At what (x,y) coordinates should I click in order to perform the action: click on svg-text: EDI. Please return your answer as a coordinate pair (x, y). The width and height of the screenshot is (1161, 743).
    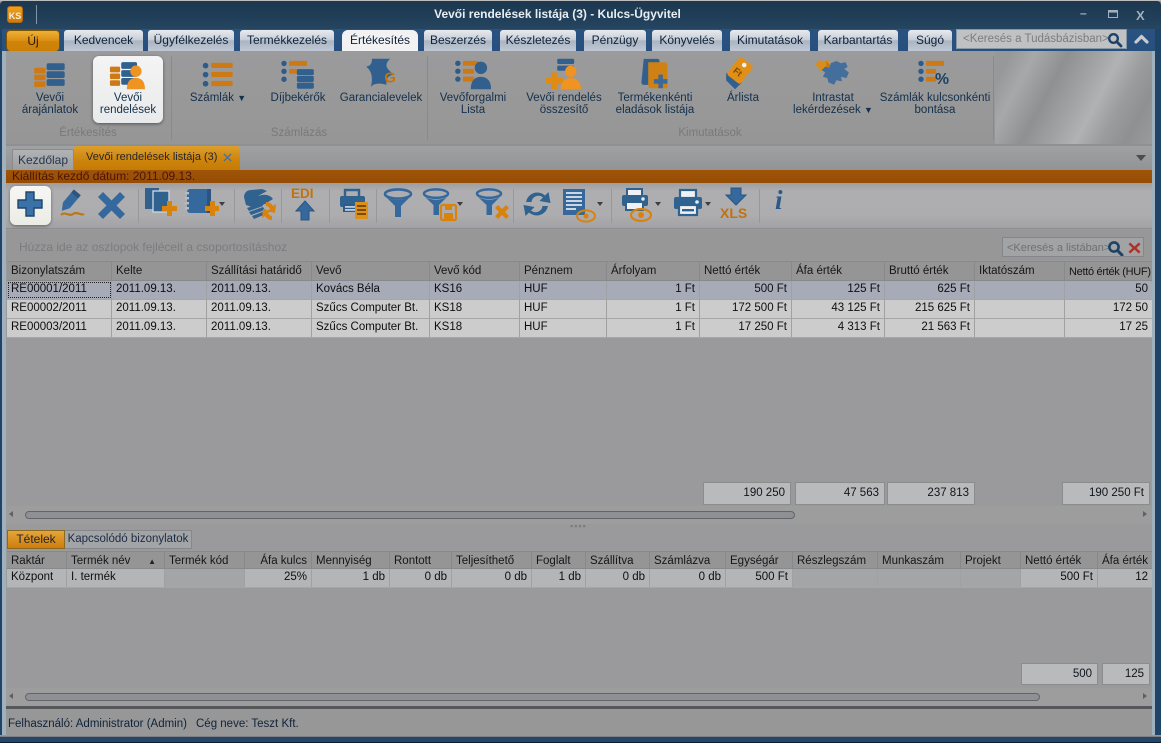
    Looking at the image, I should click on (302, 193).